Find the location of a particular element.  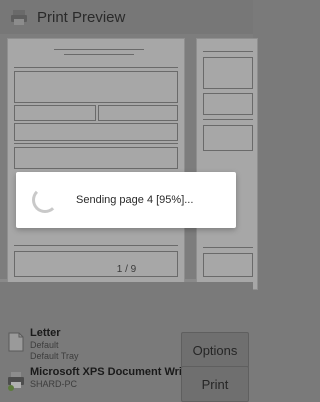

paper-tray-label: Default Tray is located at coordinates (54, 356).